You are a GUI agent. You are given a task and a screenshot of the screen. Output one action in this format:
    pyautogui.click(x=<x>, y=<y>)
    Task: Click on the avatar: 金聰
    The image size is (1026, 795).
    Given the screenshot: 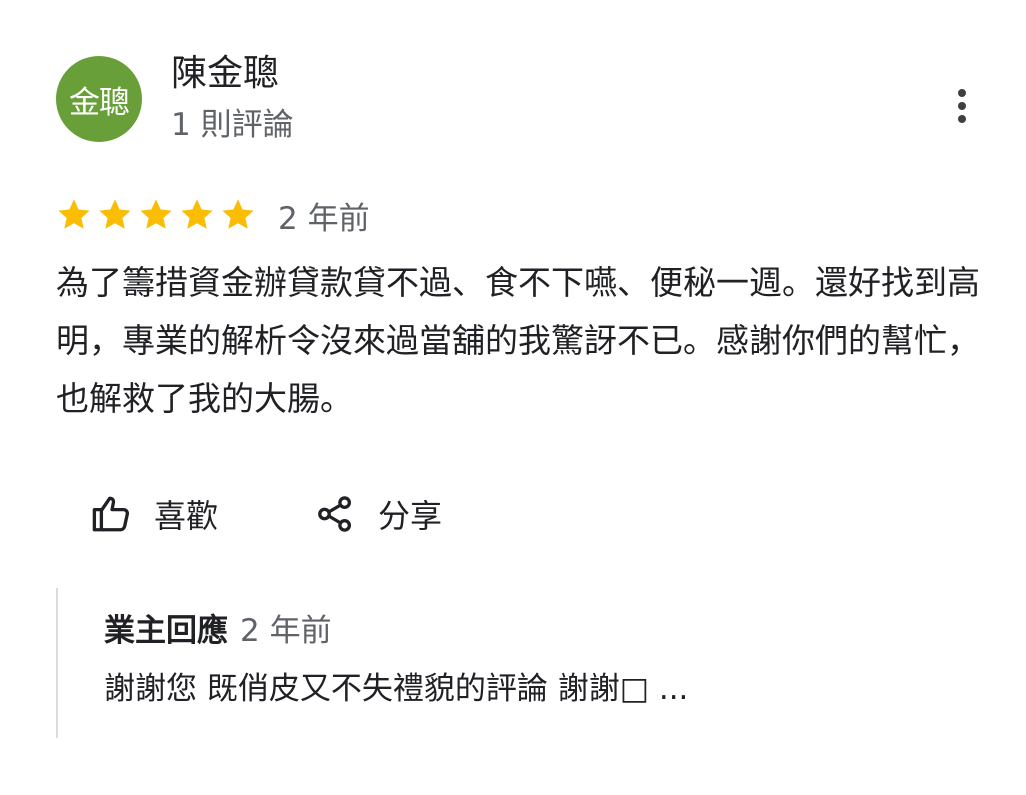 What is the action you would take?
    pyautogui.click(x=99, y=99)
    